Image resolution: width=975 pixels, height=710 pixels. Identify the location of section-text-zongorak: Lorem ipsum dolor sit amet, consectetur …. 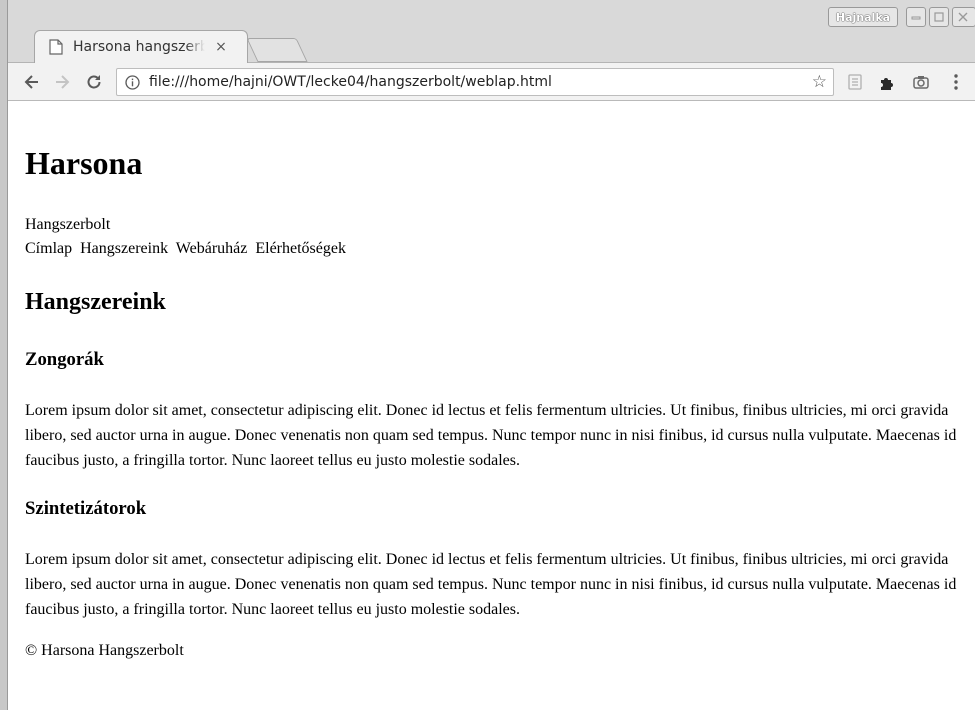
(491, 435).